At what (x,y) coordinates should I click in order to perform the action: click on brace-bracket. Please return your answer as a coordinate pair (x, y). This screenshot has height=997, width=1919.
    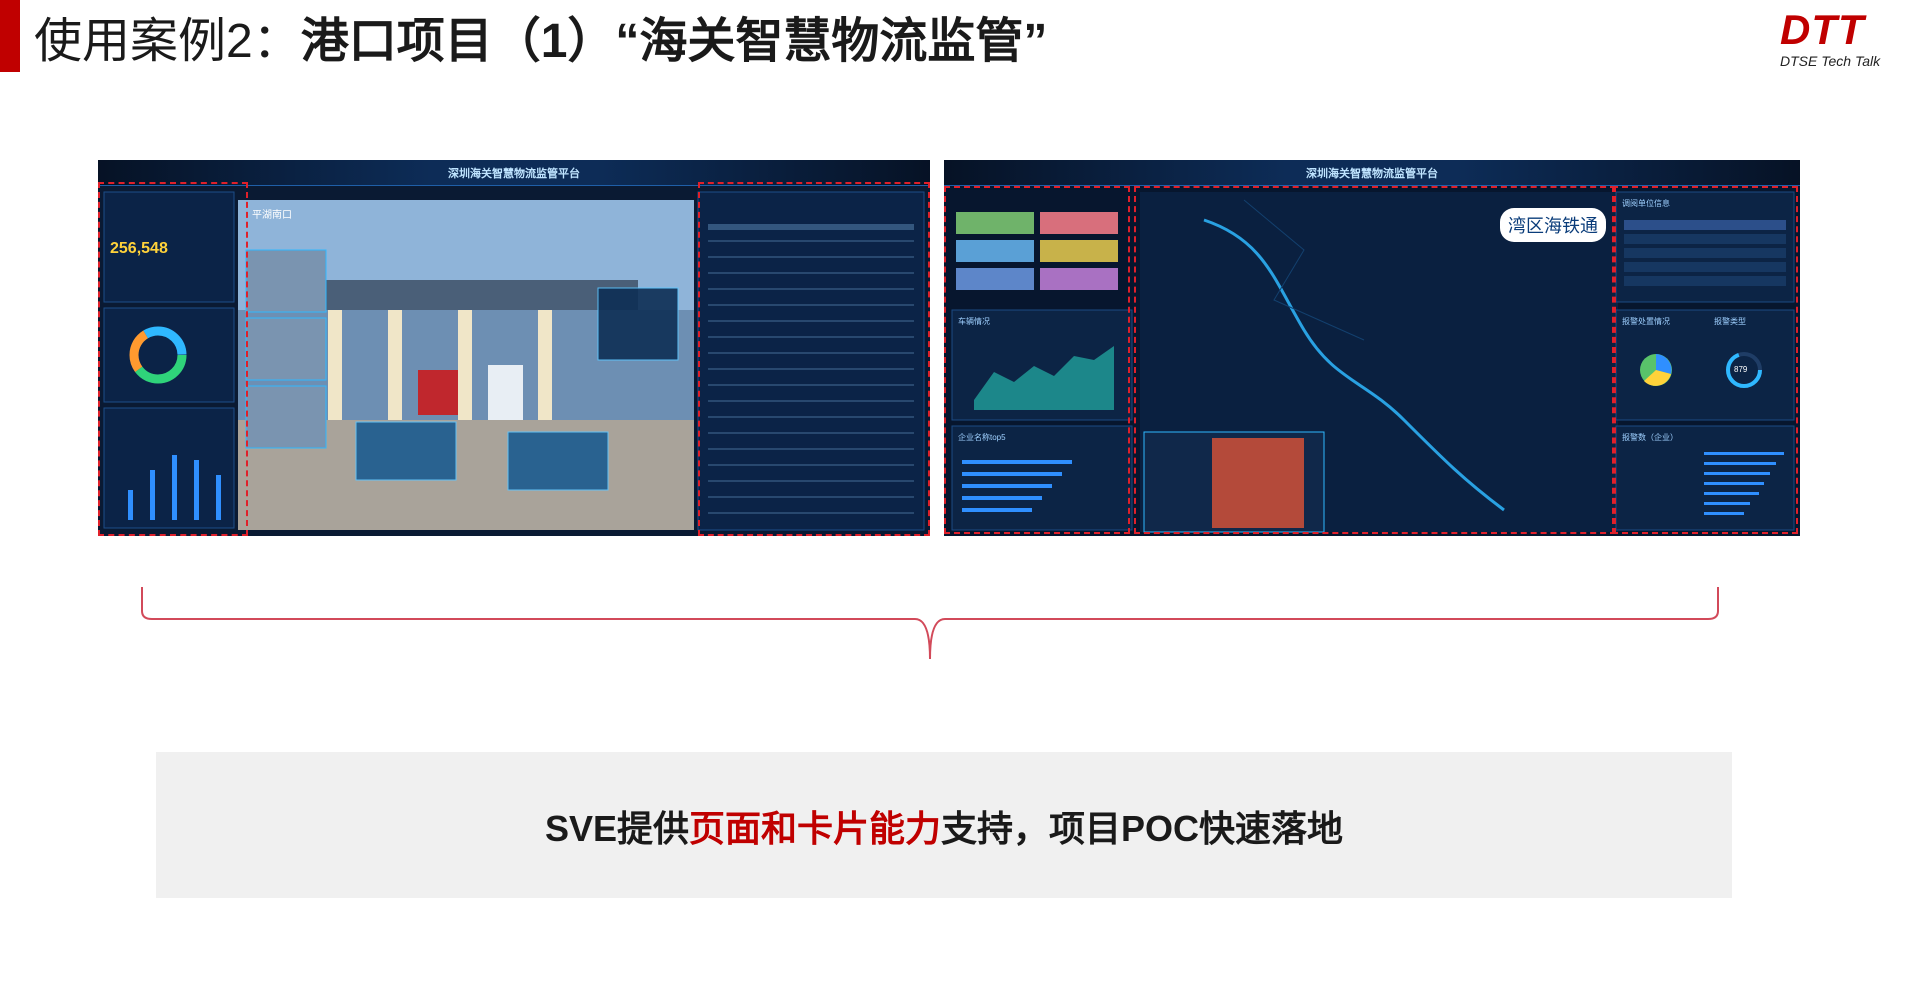
    Looking at the image, I should click on (930, 623).